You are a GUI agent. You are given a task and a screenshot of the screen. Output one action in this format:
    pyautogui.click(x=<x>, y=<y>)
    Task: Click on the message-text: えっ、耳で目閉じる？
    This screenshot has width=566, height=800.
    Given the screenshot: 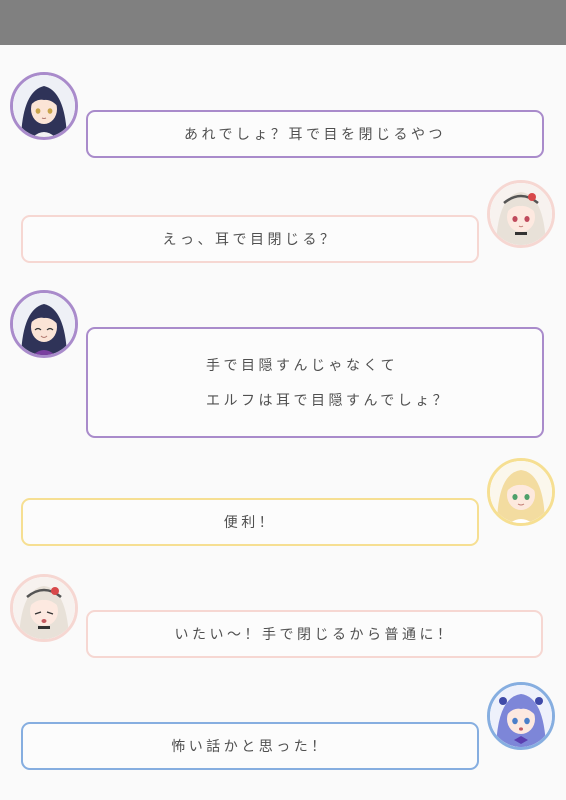 What is the action you would take?
    pyautogui.click(x=250, y=240)
    